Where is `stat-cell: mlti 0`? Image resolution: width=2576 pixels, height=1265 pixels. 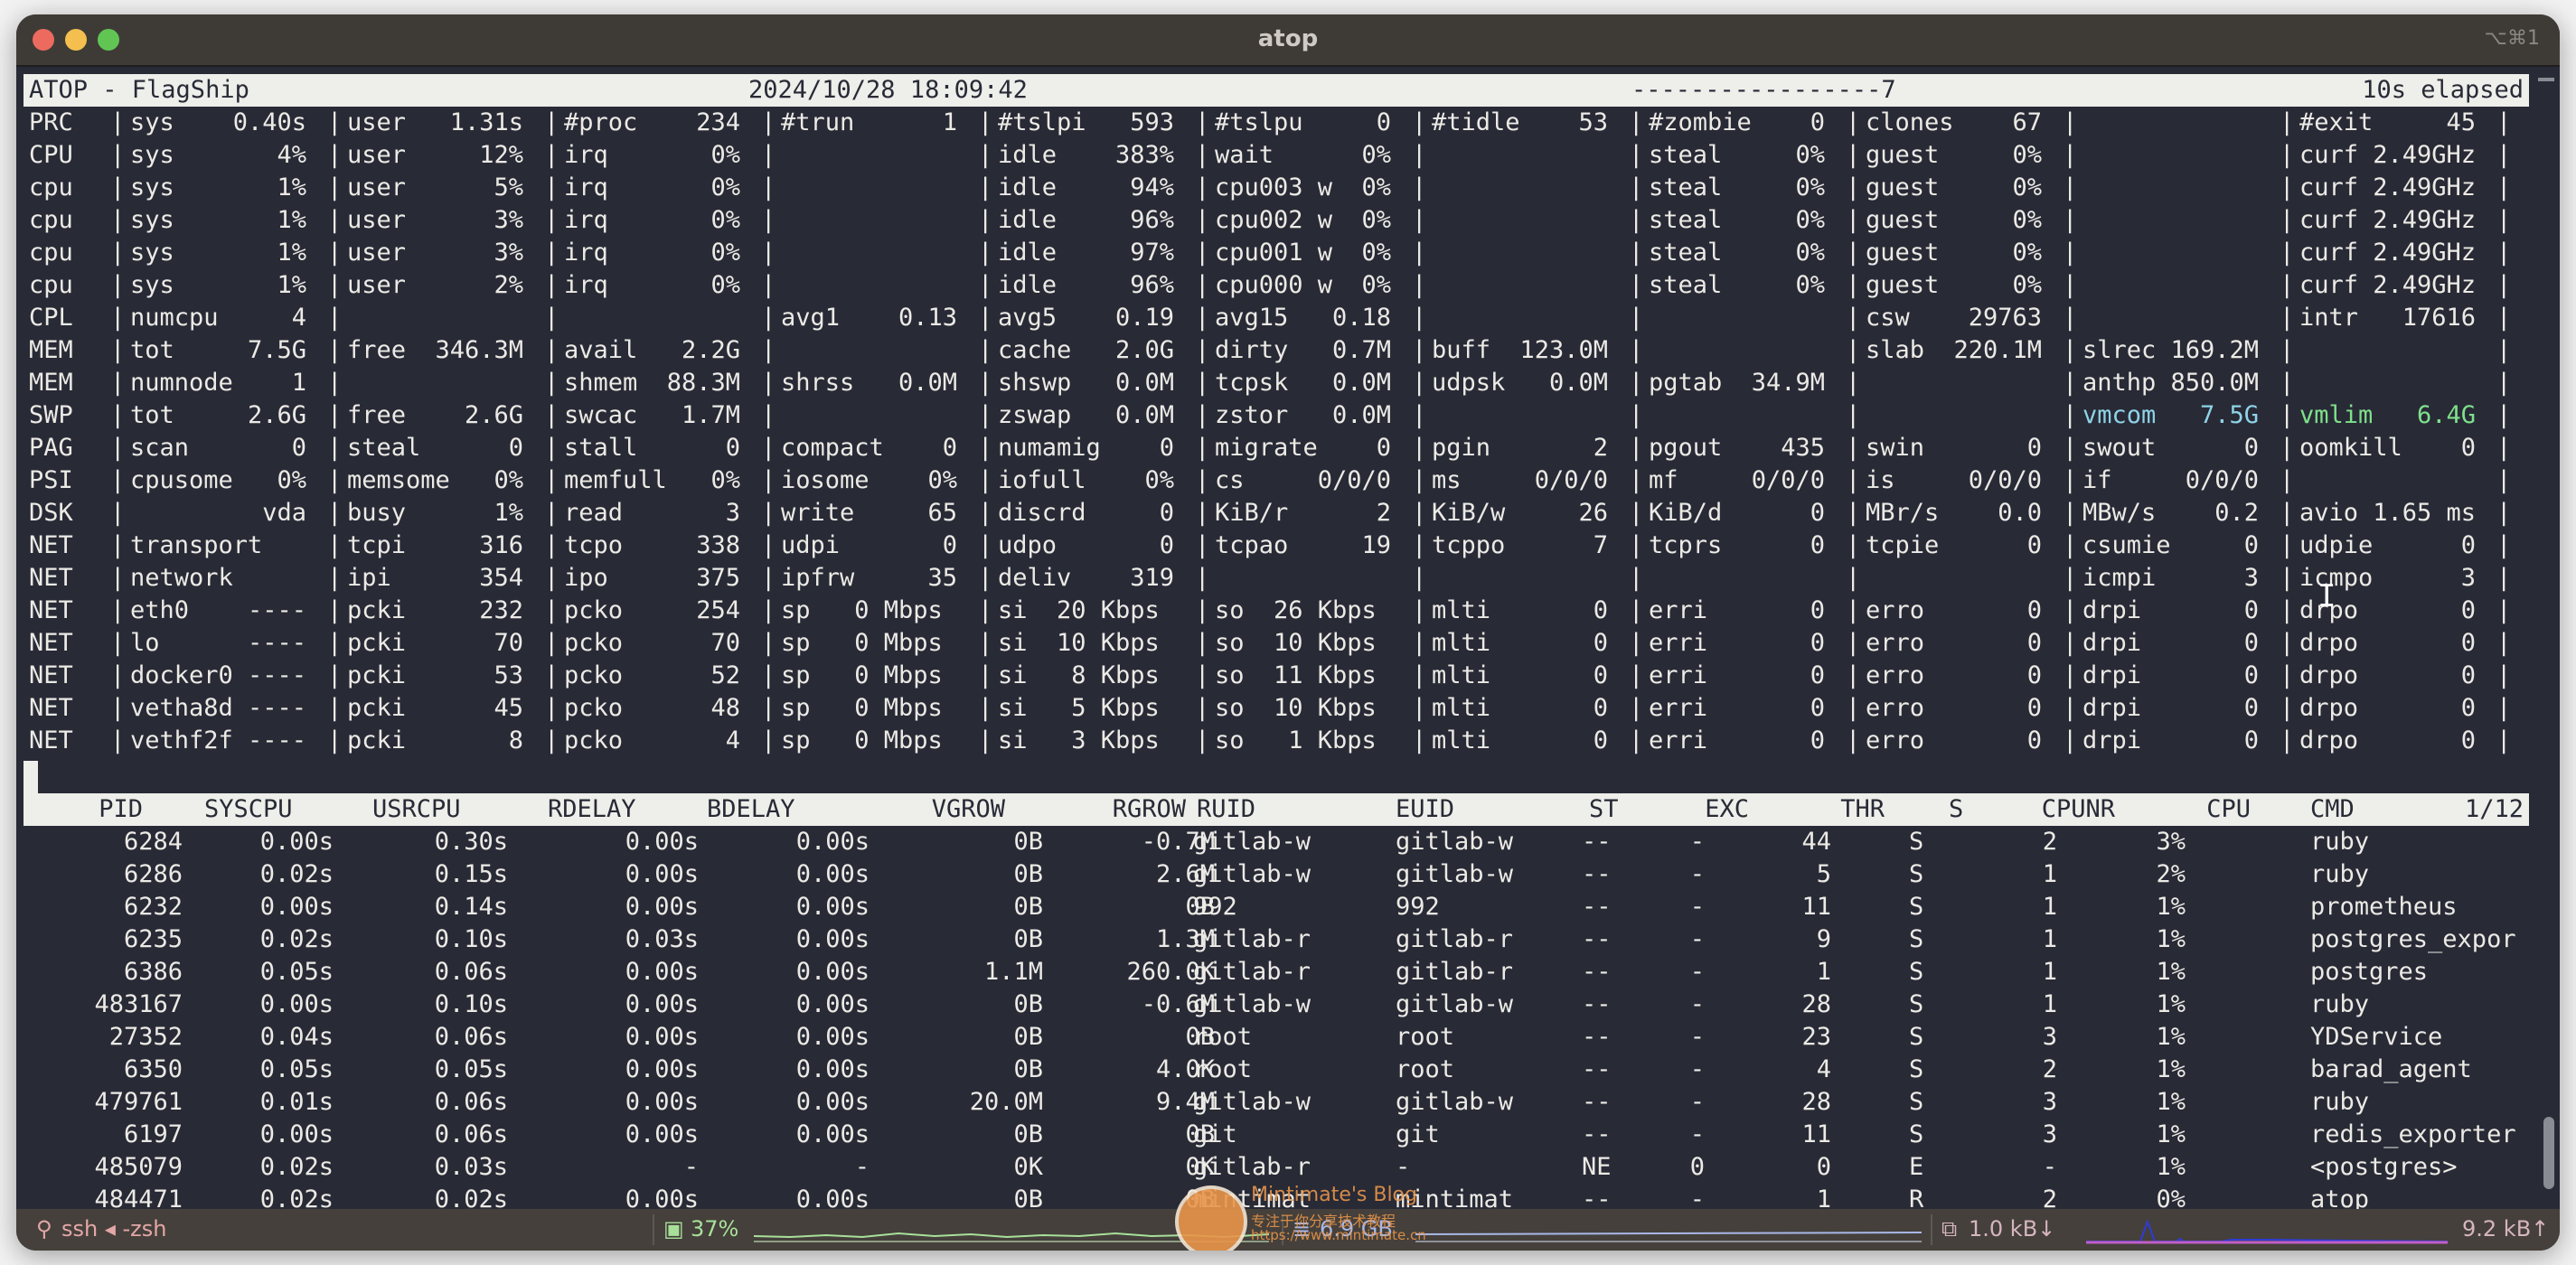
stat-cell: mlti 0 is located at coordinates (1520, 740).